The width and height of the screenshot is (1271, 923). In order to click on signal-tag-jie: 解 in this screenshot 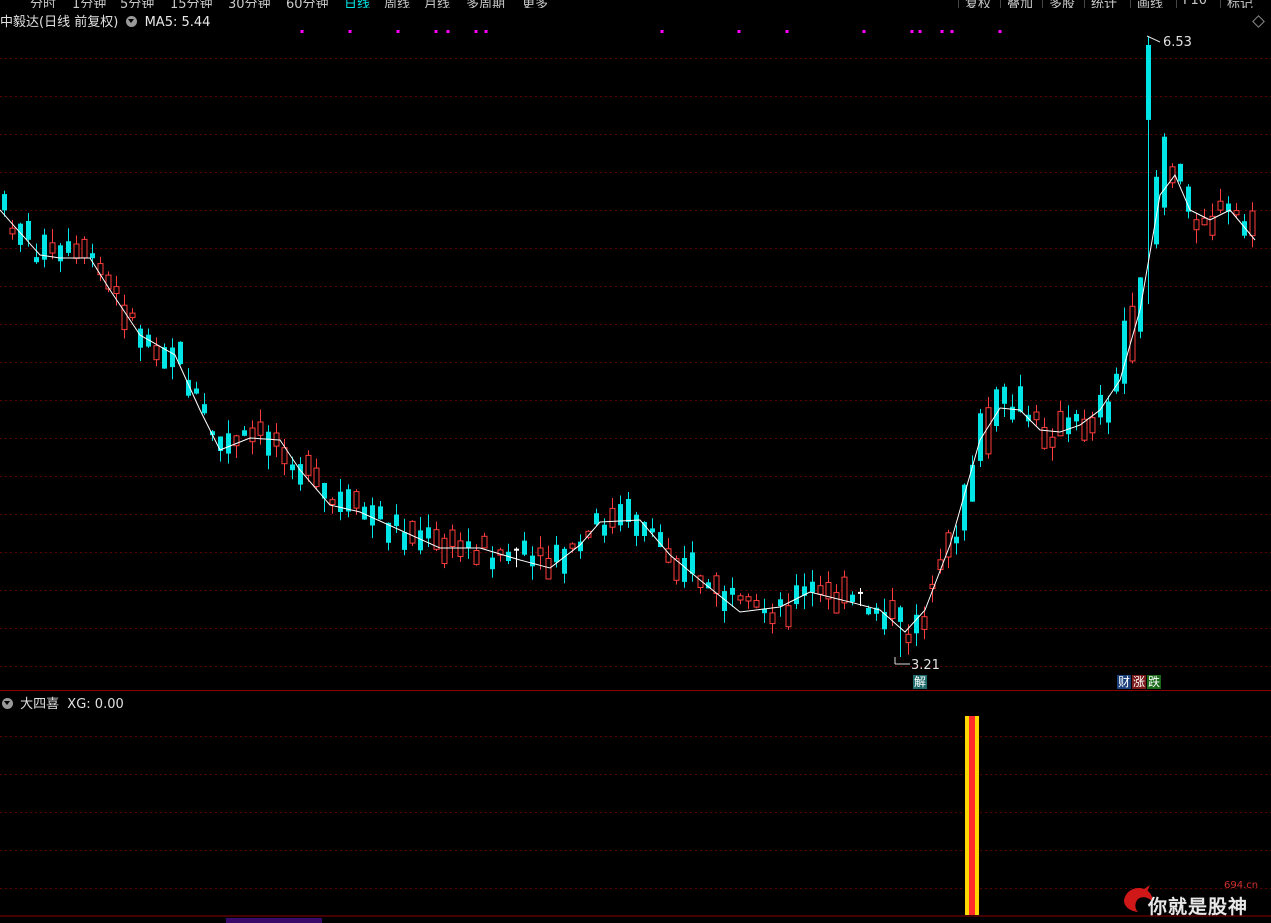, I will do `click(920, 682)`.